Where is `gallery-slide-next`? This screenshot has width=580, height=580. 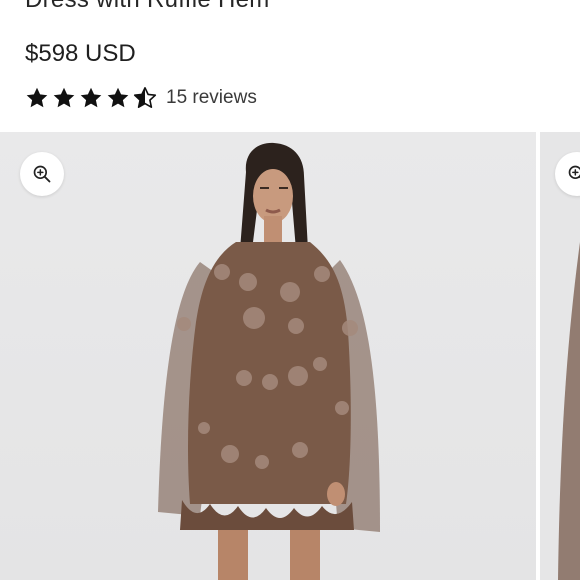
gallery-slide-next is located at coordinates (560, 356).